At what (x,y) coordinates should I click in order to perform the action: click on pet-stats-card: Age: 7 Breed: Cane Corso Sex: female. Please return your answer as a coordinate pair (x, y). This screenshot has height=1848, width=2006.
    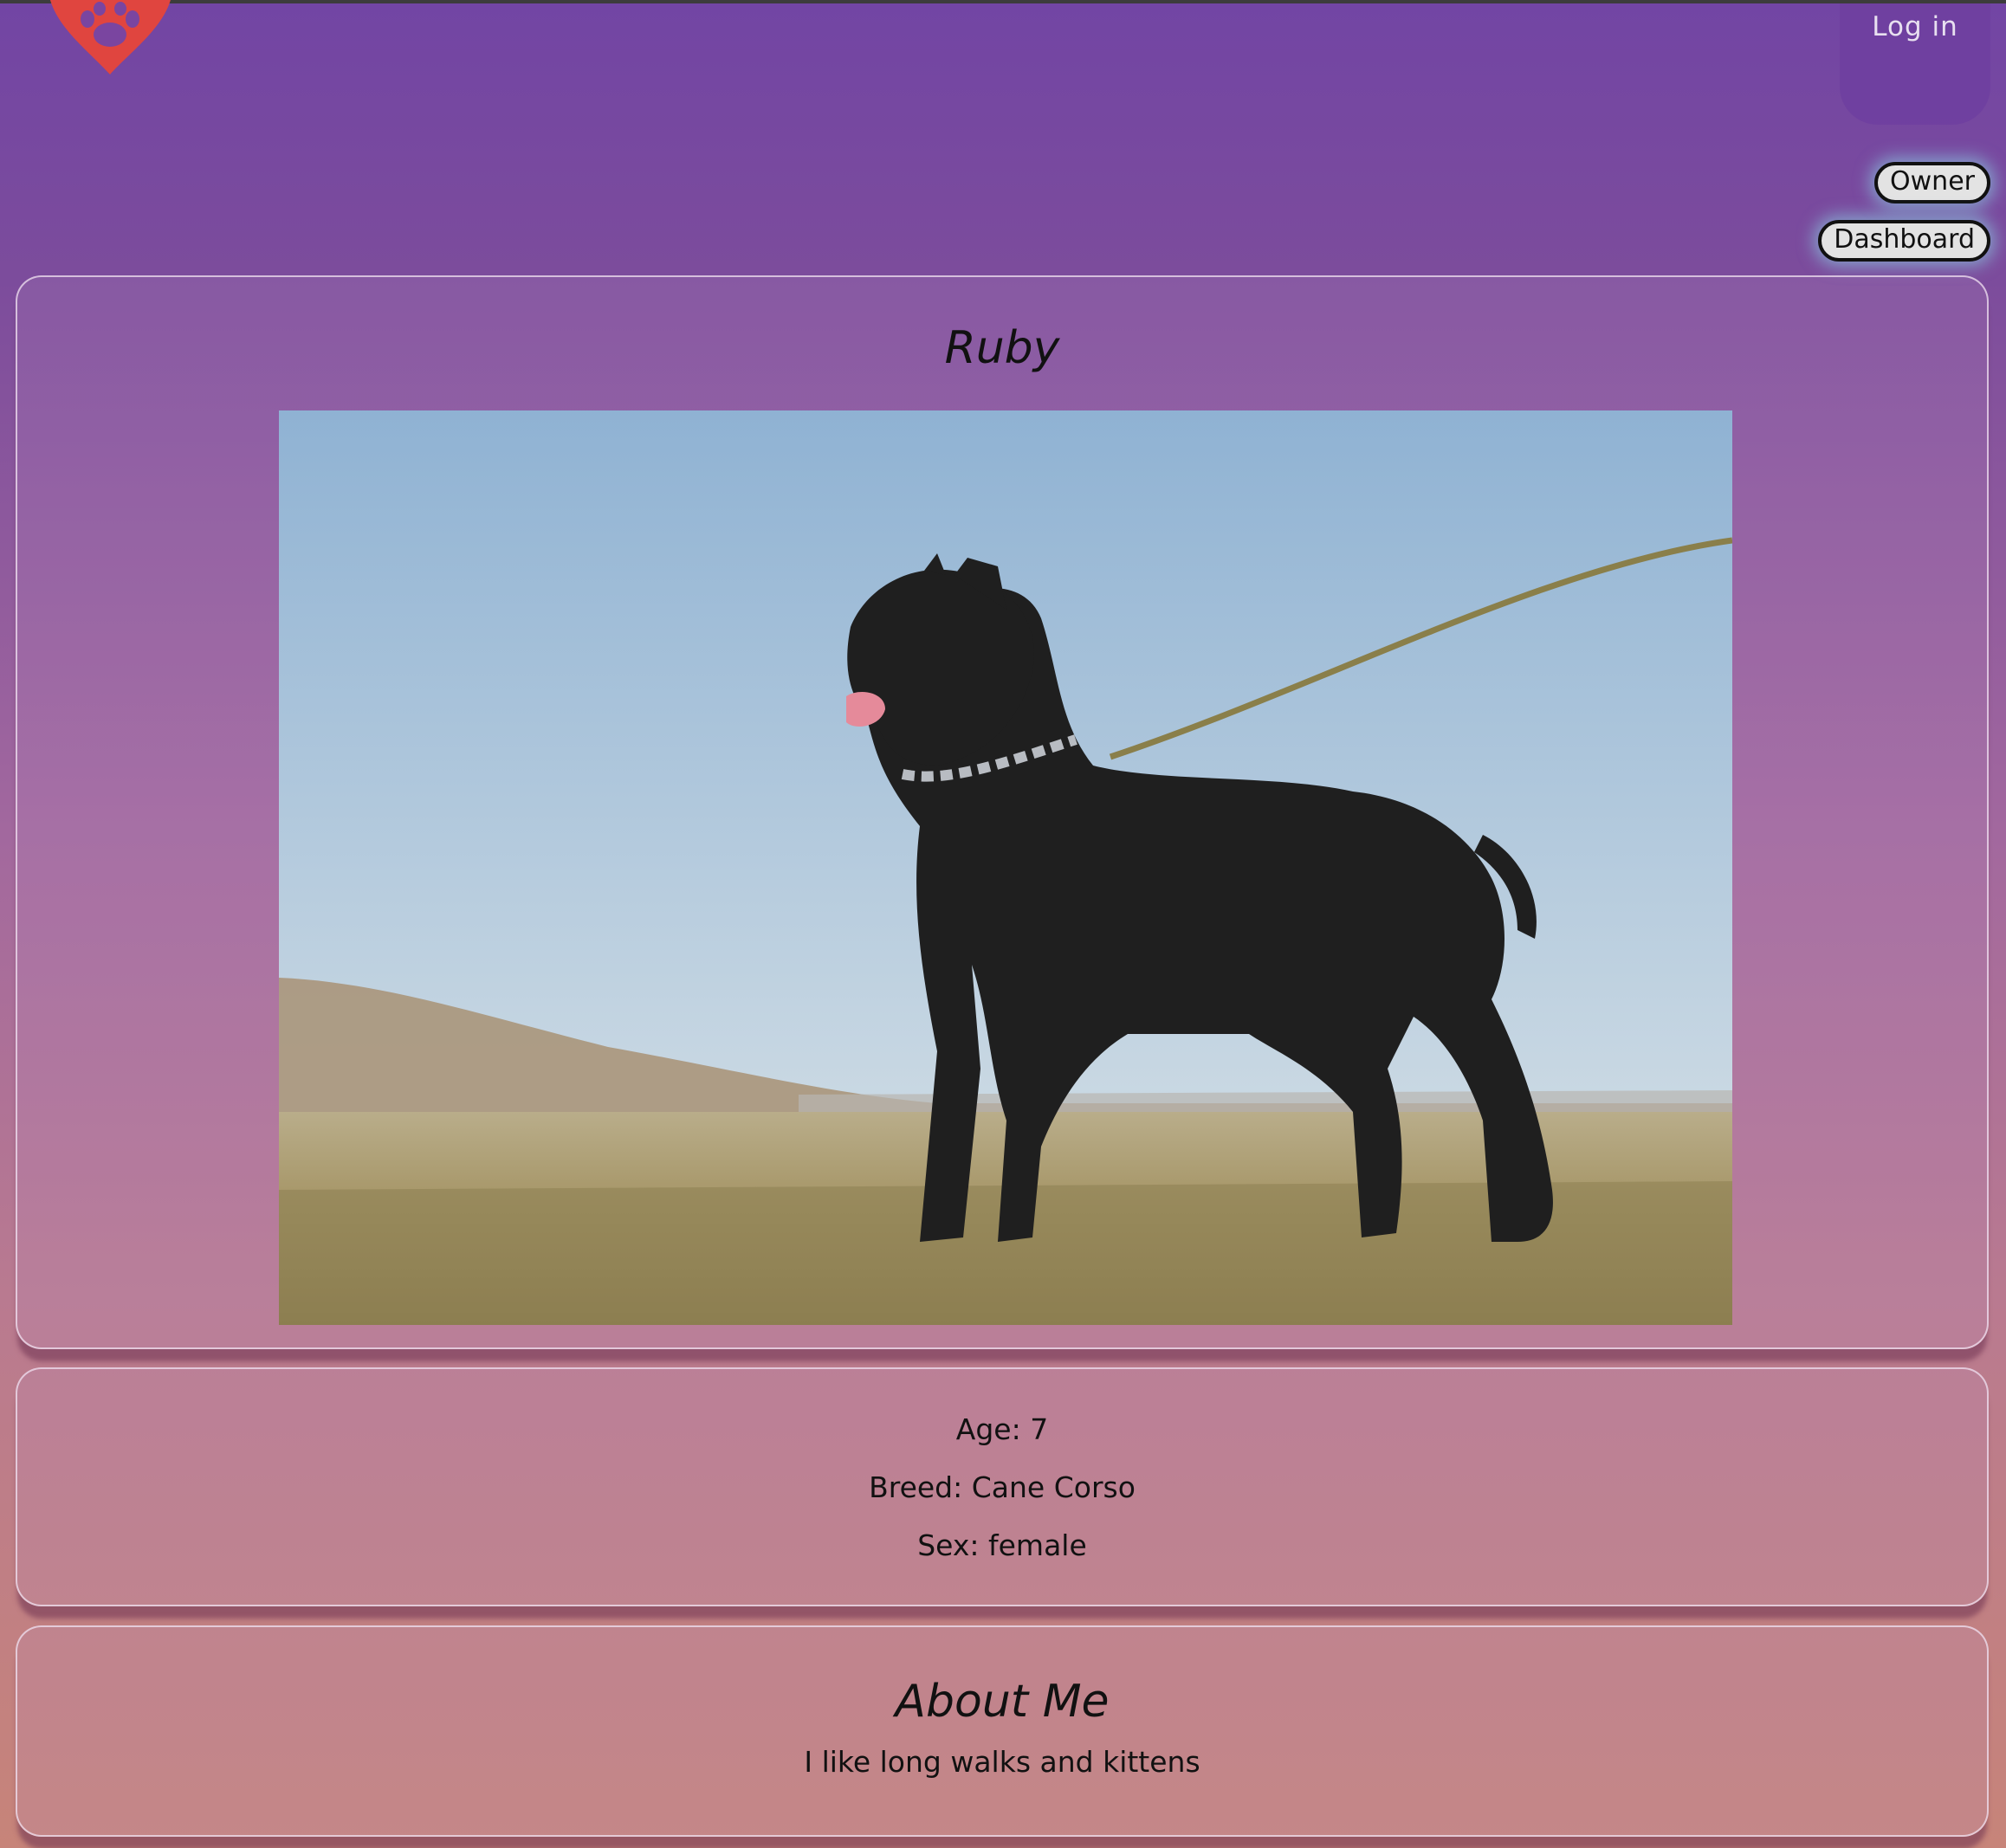
    Looking at the image, I should click on (1002, 1486).